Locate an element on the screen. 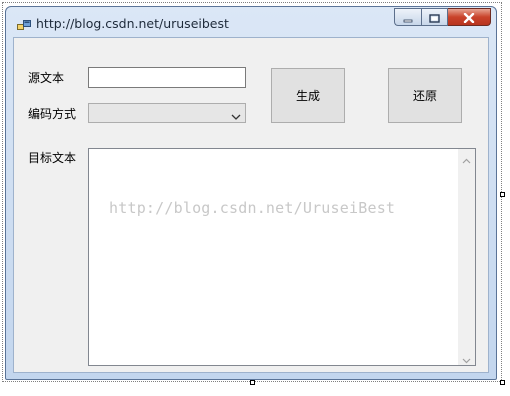 The height and width of the screenshot is (396, 510). winforms-app-icon is located at coordinates (24, 23).